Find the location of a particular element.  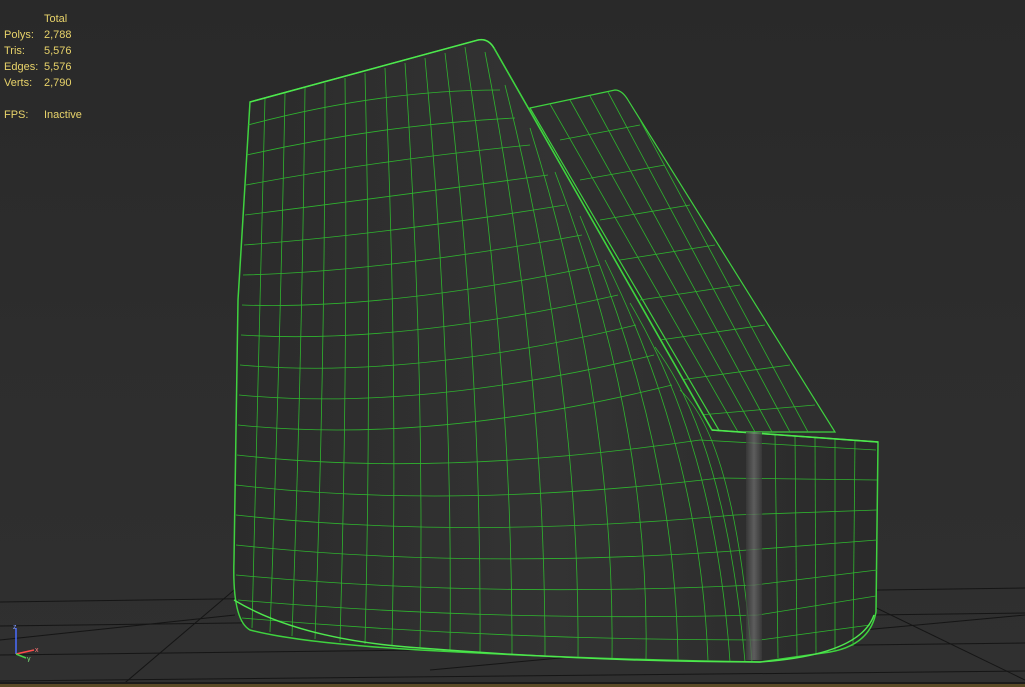

stats-label: Verts: is located at coordinates (18, 83).